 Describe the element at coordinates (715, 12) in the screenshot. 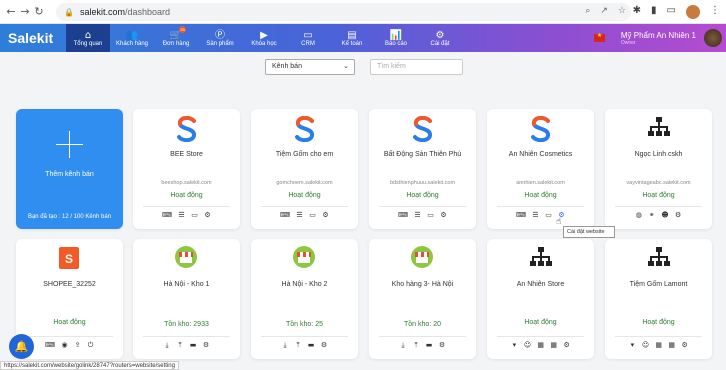

I see `more-icon: ⋮` at that location.